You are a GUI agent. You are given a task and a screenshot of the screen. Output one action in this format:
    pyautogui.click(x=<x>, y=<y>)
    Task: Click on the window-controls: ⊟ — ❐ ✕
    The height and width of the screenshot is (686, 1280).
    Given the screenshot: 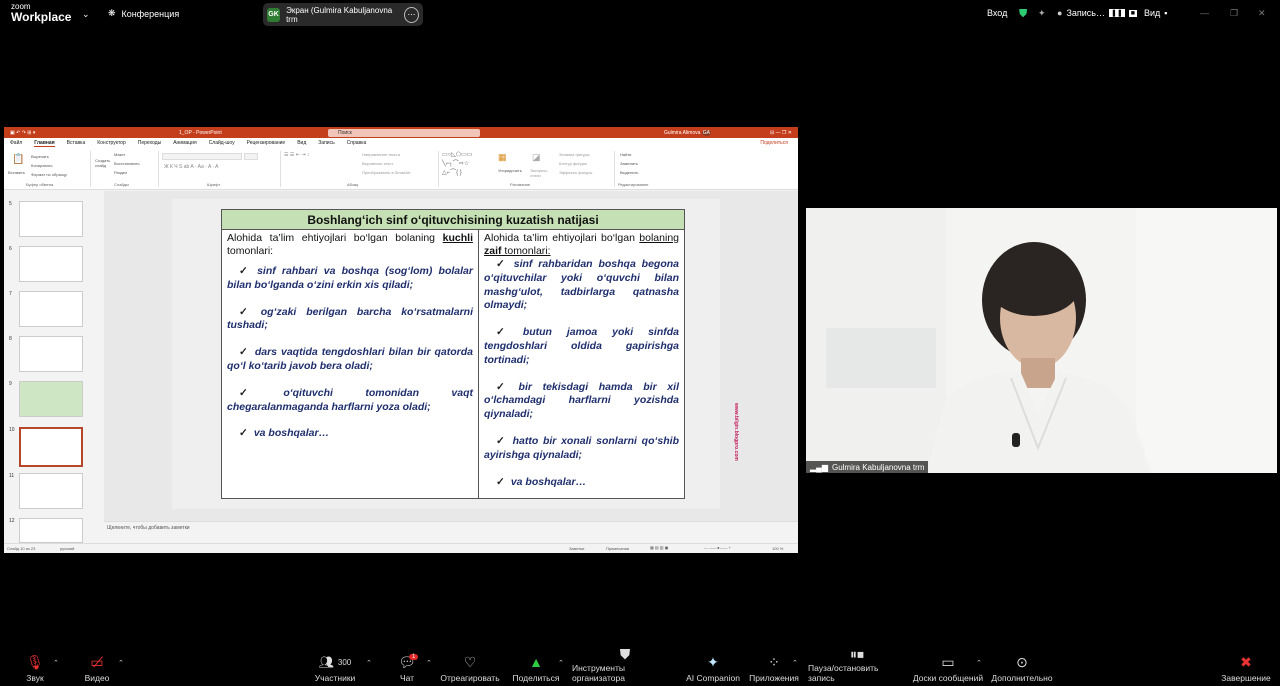 What is the action you would take?
    pyautogui.click(x=781, y=133)
    